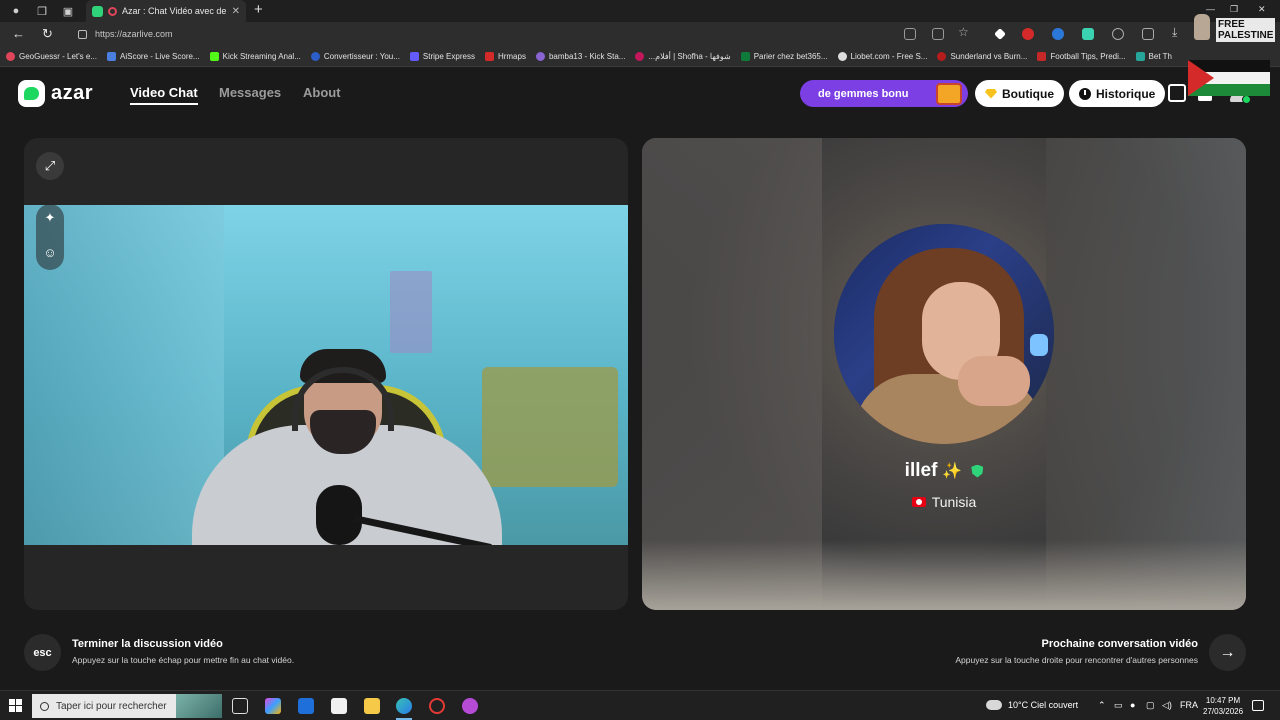 The image size is (1280, 720). Describe the element at coordinates (505, 56) in the screenshot. I see `bookmark-item: Hrmaps` at that location.